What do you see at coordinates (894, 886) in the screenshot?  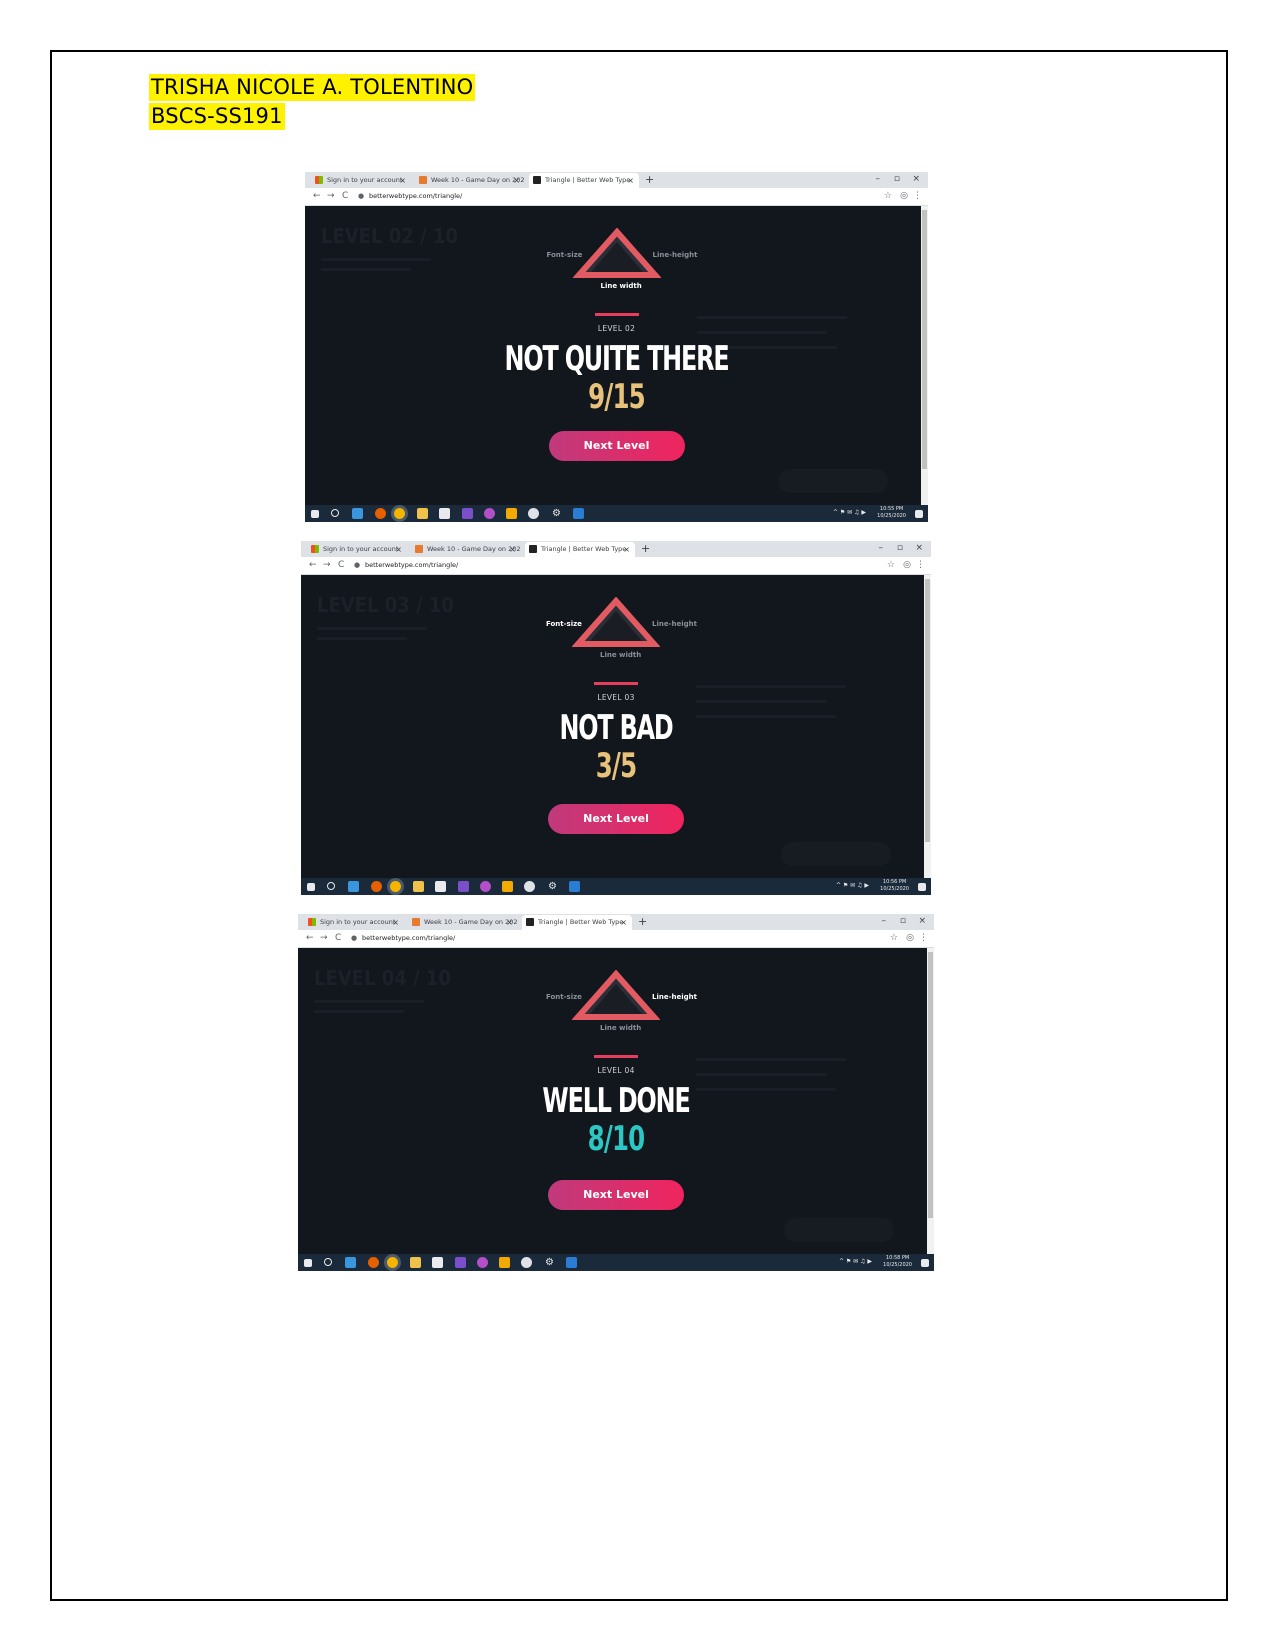 I see `taskbar-clock: 10:56 PM 10/25/2020` at bounding box center [894, 886].